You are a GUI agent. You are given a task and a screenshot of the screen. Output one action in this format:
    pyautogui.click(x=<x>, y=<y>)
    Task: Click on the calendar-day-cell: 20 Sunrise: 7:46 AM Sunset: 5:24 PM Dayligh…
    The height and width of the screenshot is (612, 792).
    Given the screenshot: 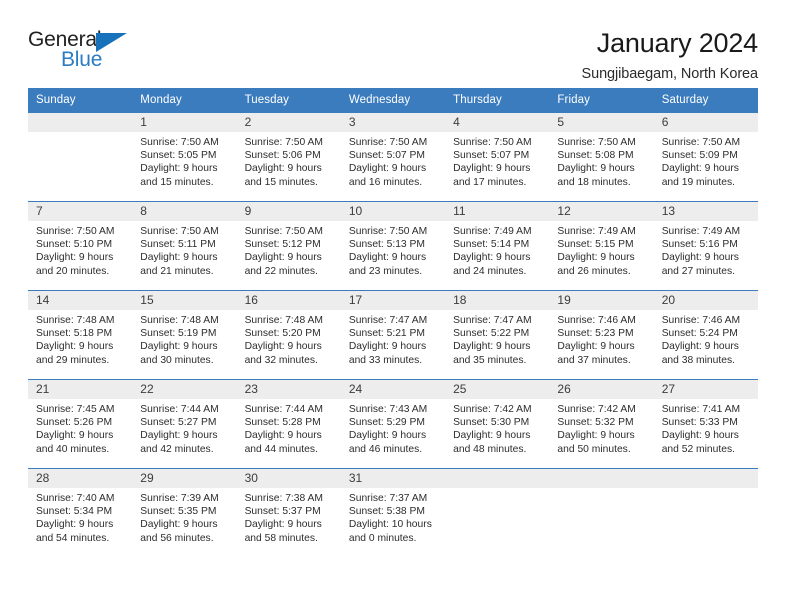 What is the action you would take?
    pyautogui.click(x=705, y=335)
    